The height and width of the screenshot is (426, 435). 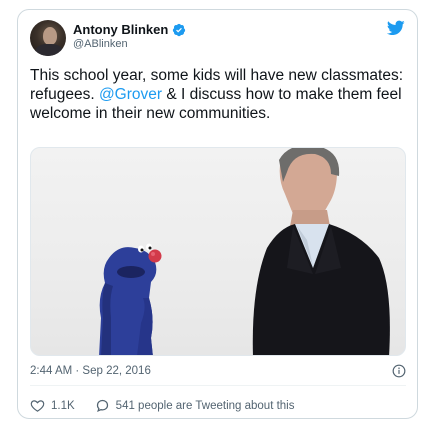 What do you see at coordinates (179, 29) in the screenshot?
I see `verified-badge-icon` at bounding box center [179, 29].